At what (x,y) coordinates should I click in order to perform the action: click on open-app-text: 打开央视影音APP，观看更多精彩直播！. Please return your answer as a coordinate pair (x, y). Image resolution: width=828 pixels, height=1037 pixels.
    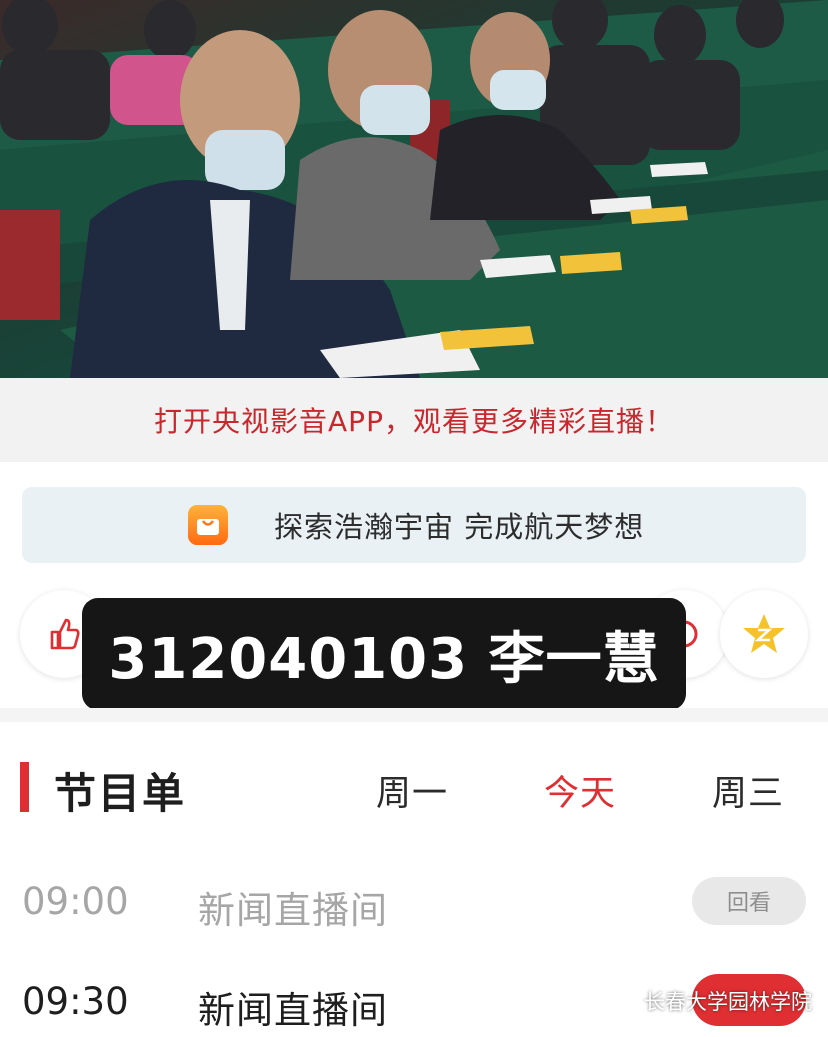
    Looking at the image, I should click on (414, 421).